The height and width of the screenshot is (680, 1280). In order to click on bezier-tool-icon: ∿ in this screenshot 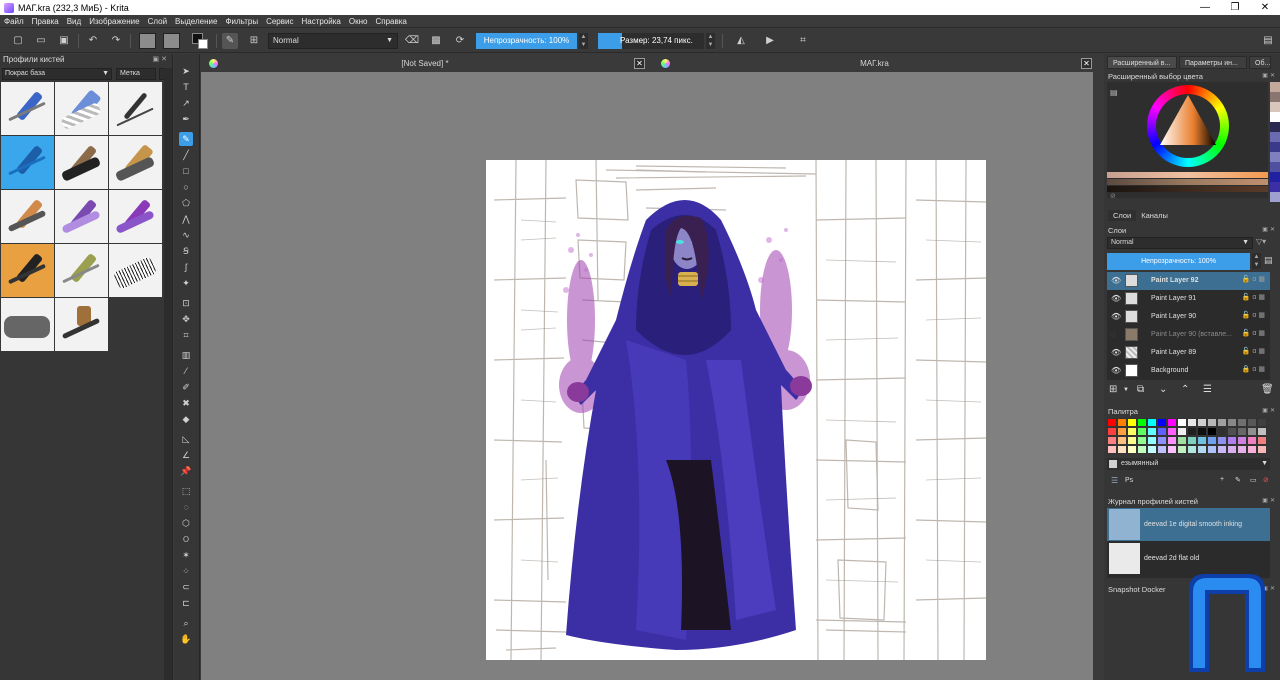, I will do `click(186, 235)`.